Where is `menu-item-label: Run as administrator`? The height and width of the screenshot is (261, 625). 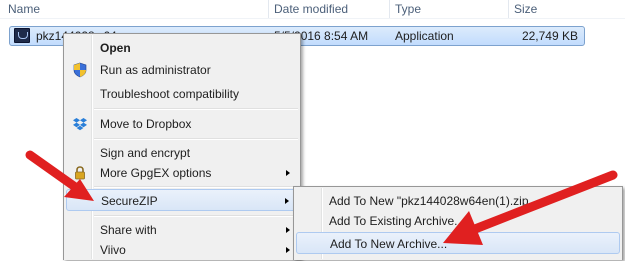
menu-item-label: Run as administrator is located at coordinates (155, 70).